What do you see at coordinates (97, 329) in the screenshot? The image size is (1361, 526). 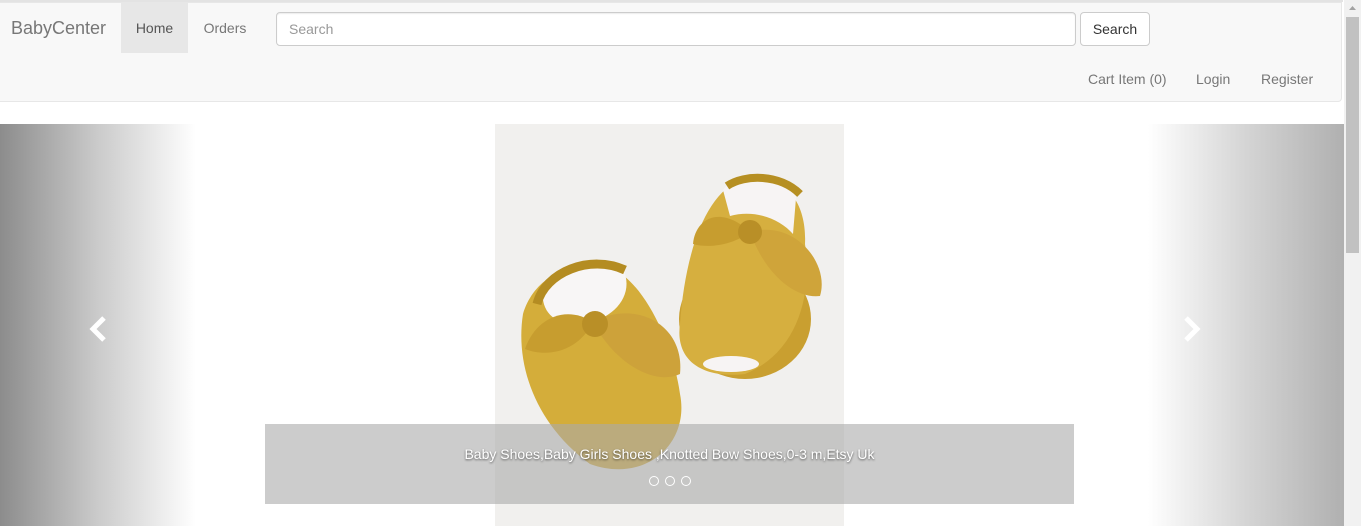 I see `chevron-left-icon` at bounding box center [97, 329].